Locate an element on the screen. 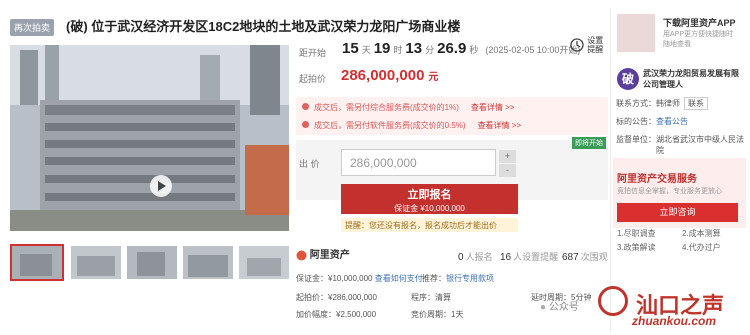 Image resolution: width=750 pixels, height=335 pixels. notice-text: 成交后，需另付软件服务费(成交价的0.5%) is located at coordinates (390, 125).